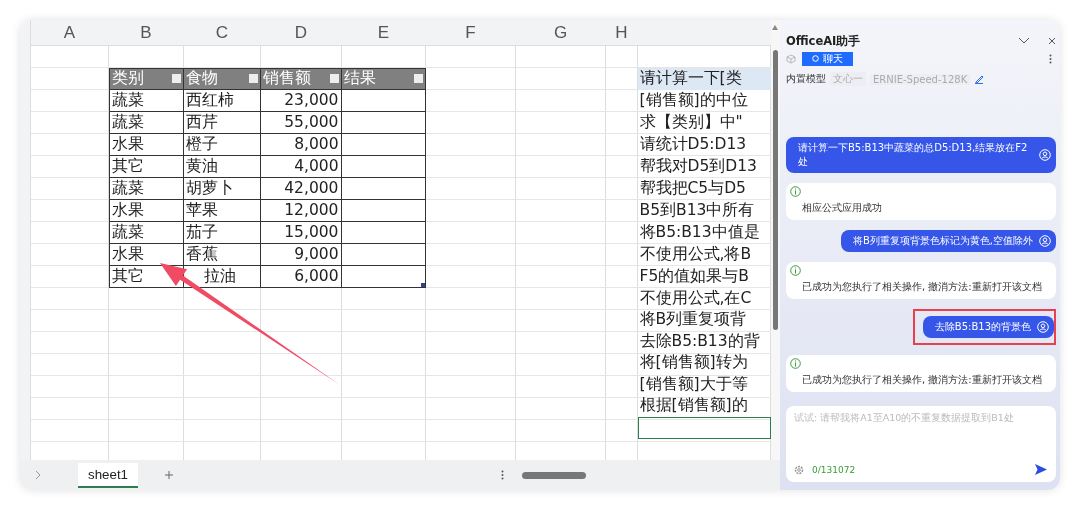 This screenshot has height=510, width=1080. Describe the element at coordinates (222, 78) in the screenshot. I see `column-header: 食物` at that location.